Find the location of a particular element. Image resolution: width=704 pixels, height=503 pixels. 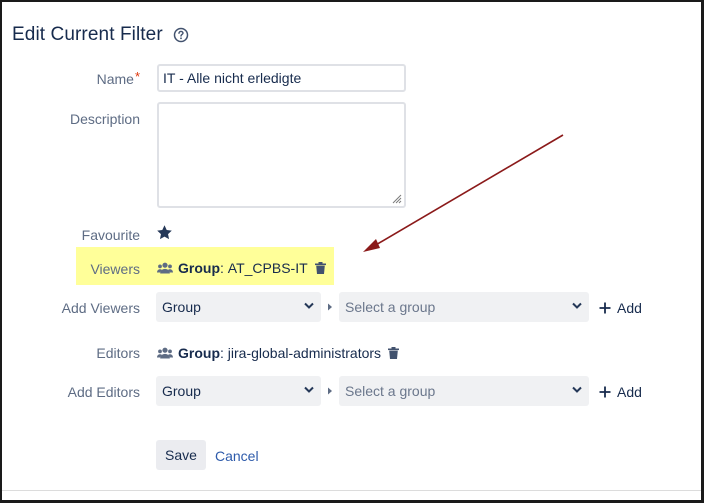

editors-type-select: Group is located at coordinates (238, 391).